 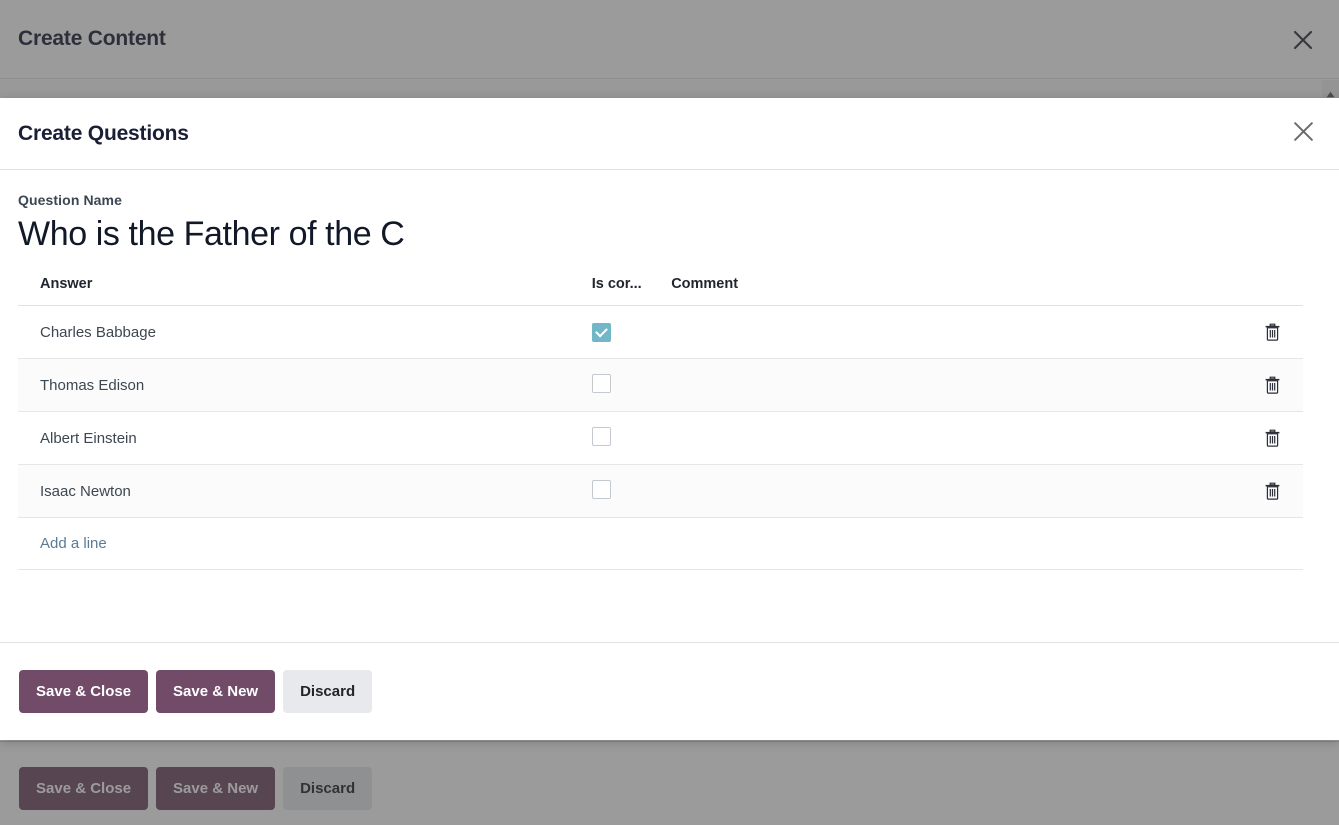 I want to click on answer-cell: Charles Babbage, so click(x=305, y=332).